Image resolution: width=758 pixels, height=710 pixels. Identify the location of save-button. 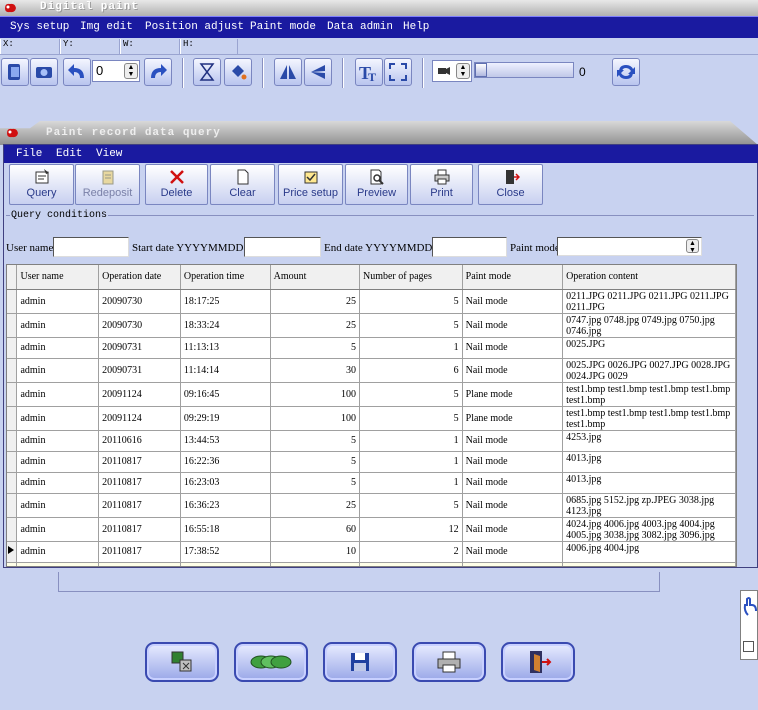
(360, 662).